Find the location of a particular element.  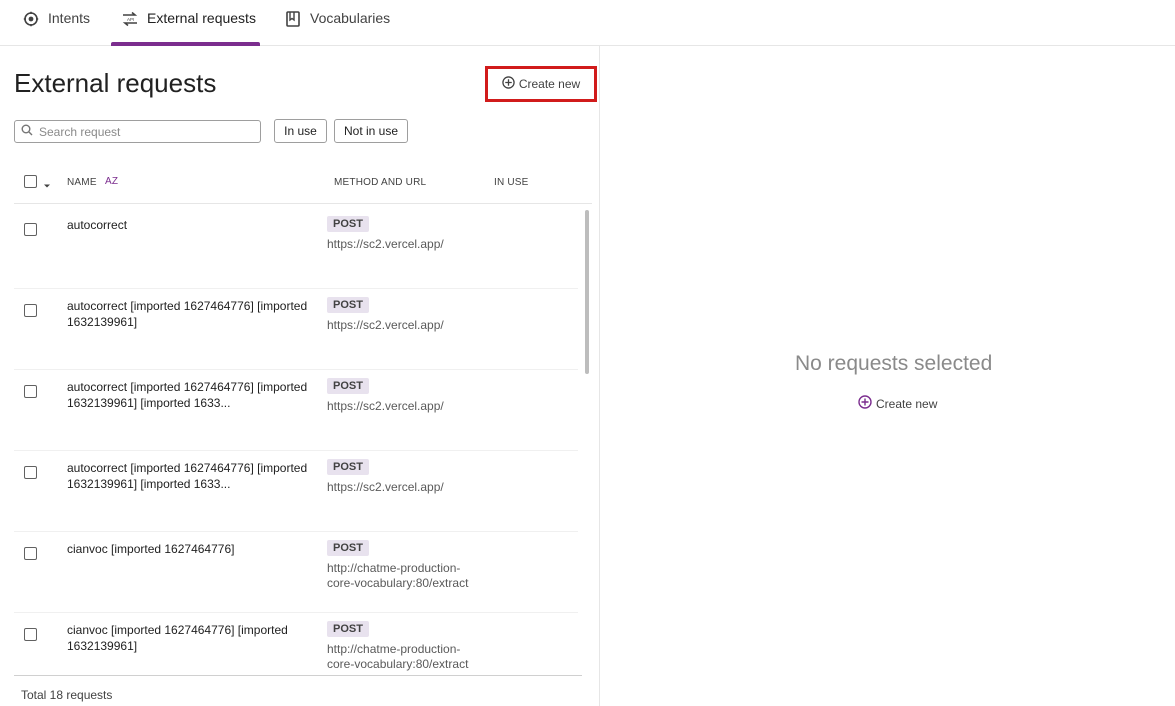

request-name: cianvoc [imported 1627464776] is located at coordinates (151, 549).